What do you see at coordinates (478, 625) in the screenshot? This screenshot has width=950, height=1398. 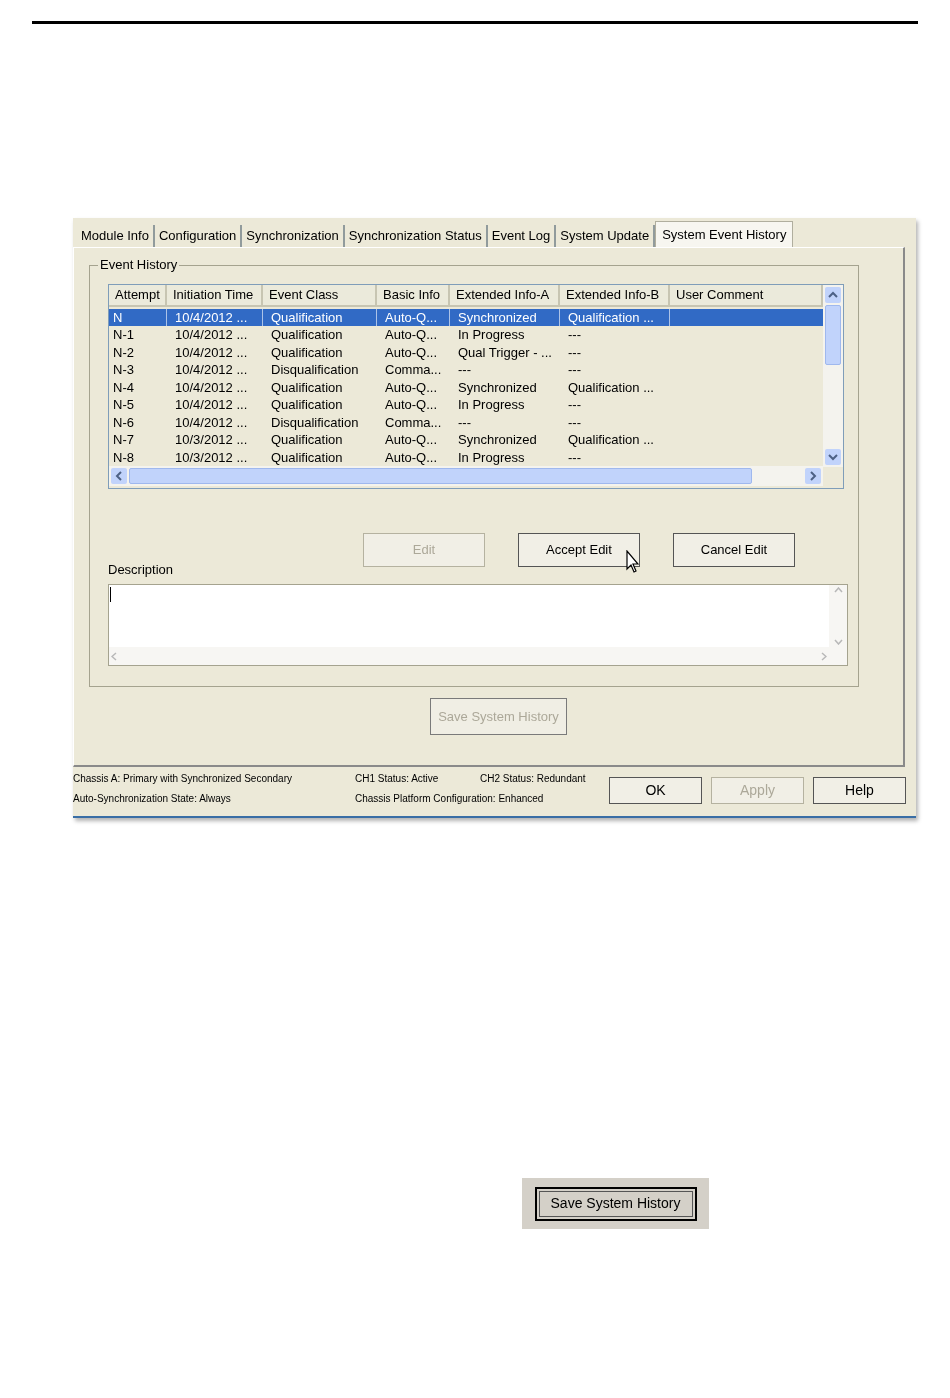 I see `description-field` at bounding box center [478, 625].